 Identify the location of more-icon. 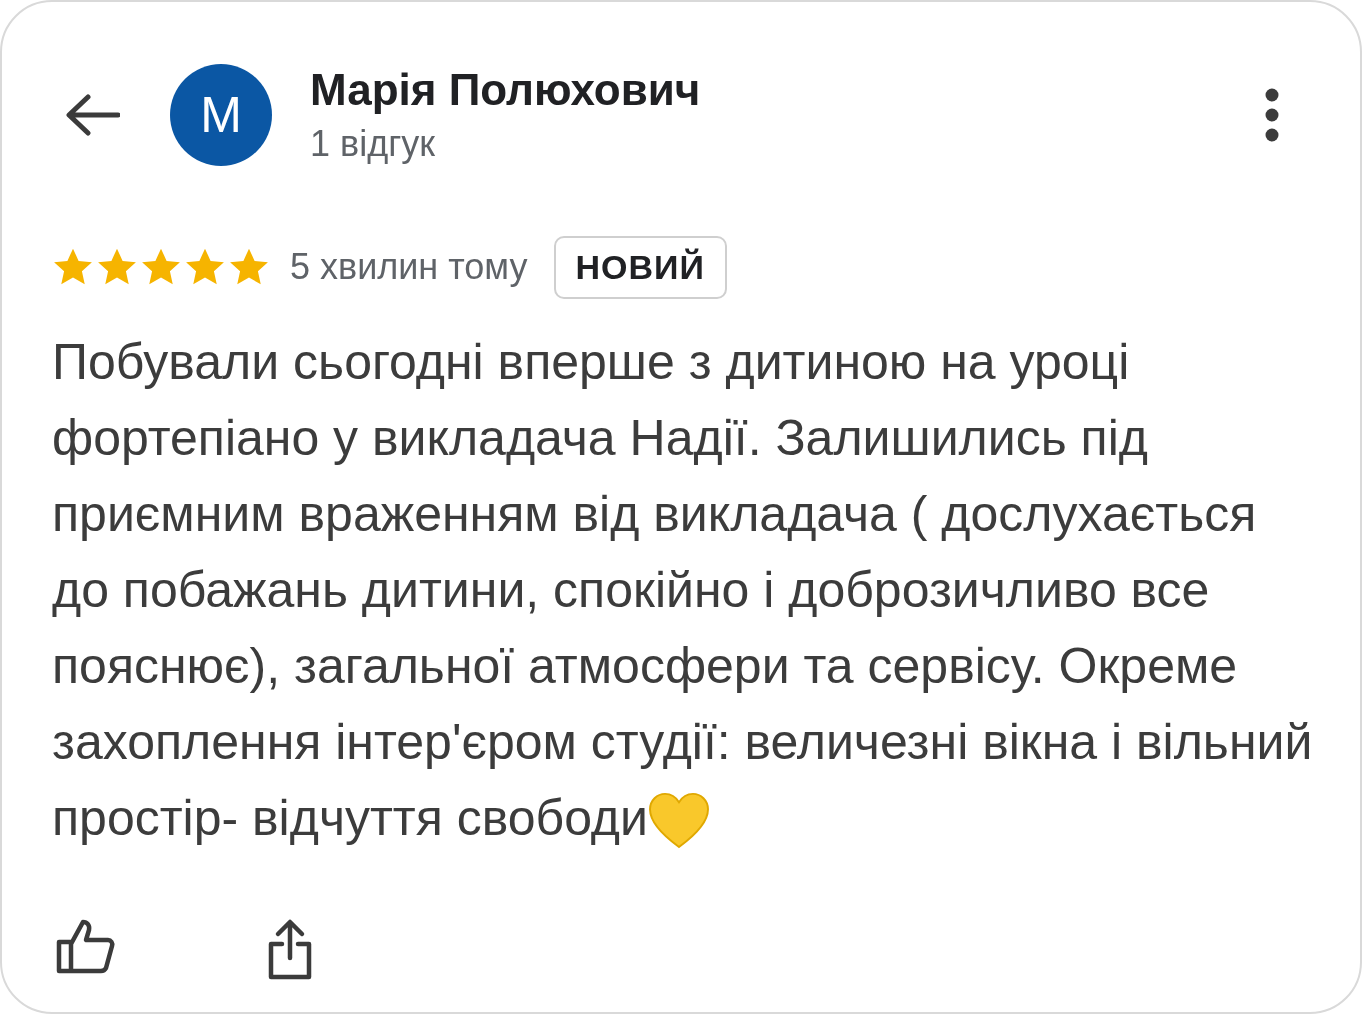
(1272, 115).